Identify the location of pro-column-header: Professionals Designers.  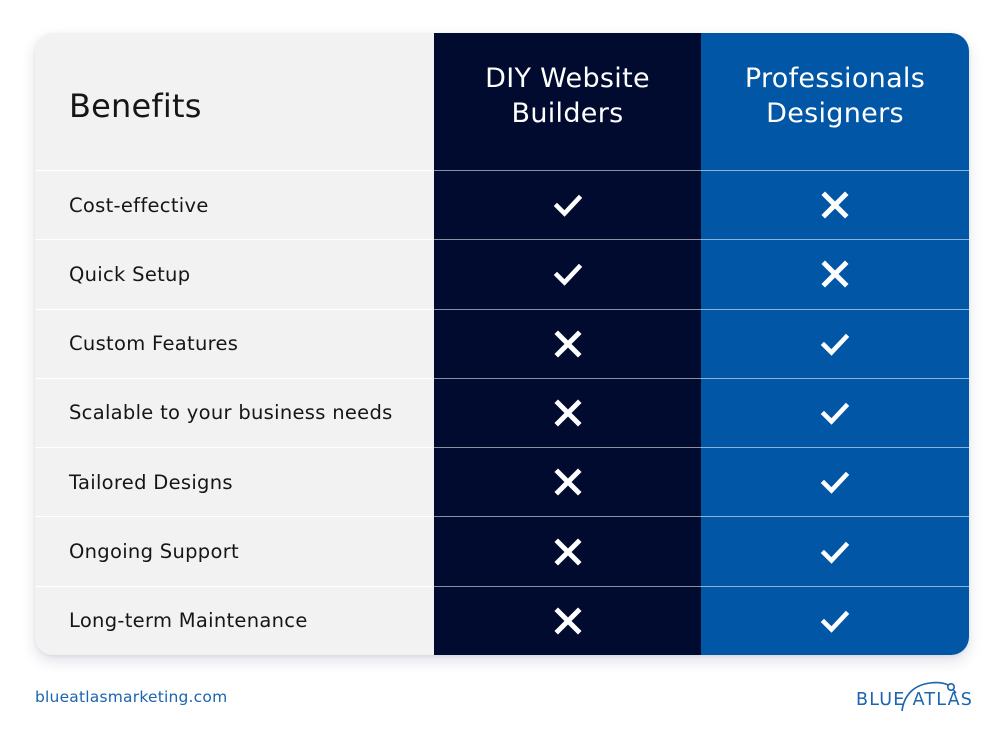
(835, 101).